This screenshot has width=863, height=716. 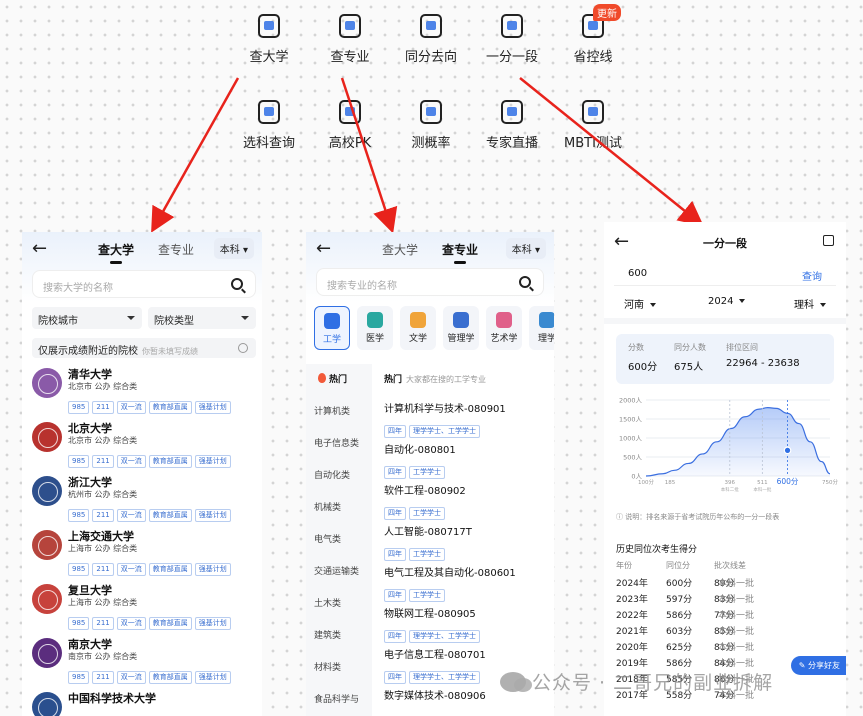 What do you see at coordinates (144, 284) in the screenshot?
I see `university-search-input: 搜索大学的名称` at bounding box center [144, 284].